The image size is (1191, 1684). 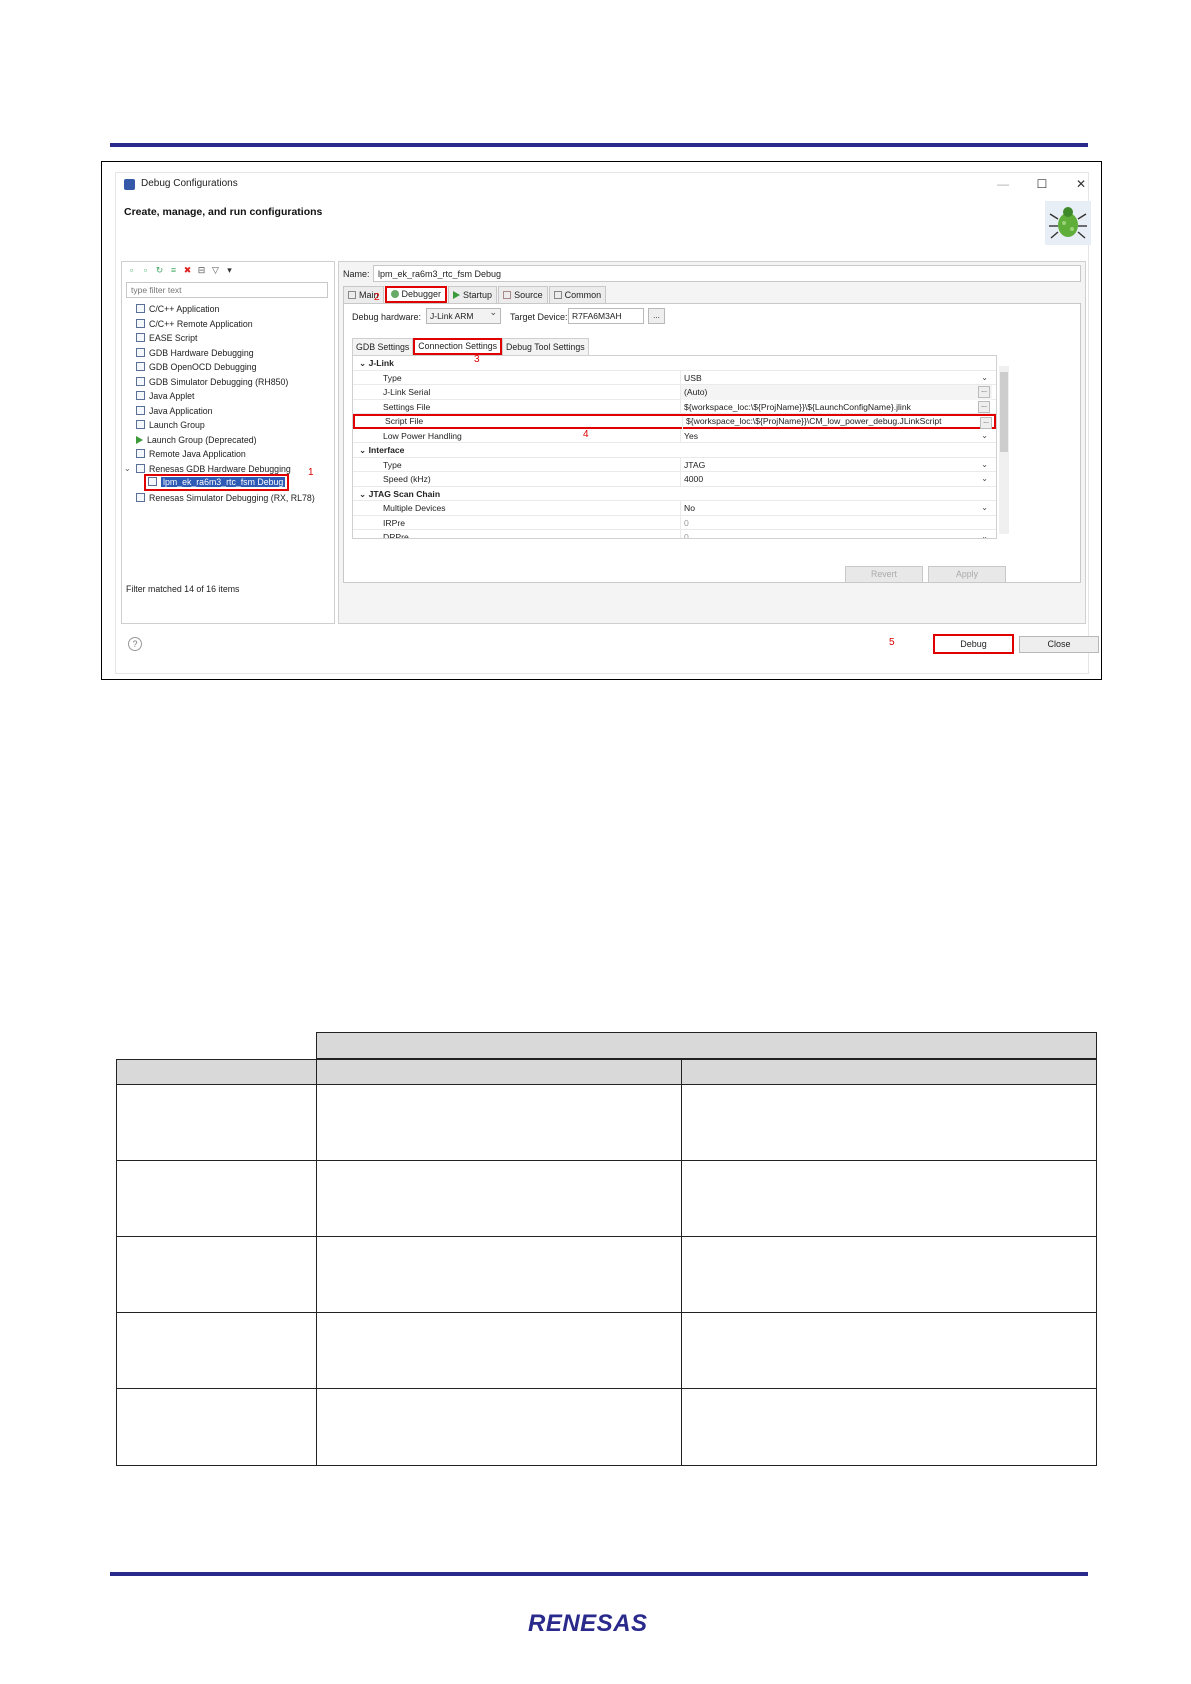 I want to click on tree-item: C/C++ Remote Application, so click(x=194, y=324).